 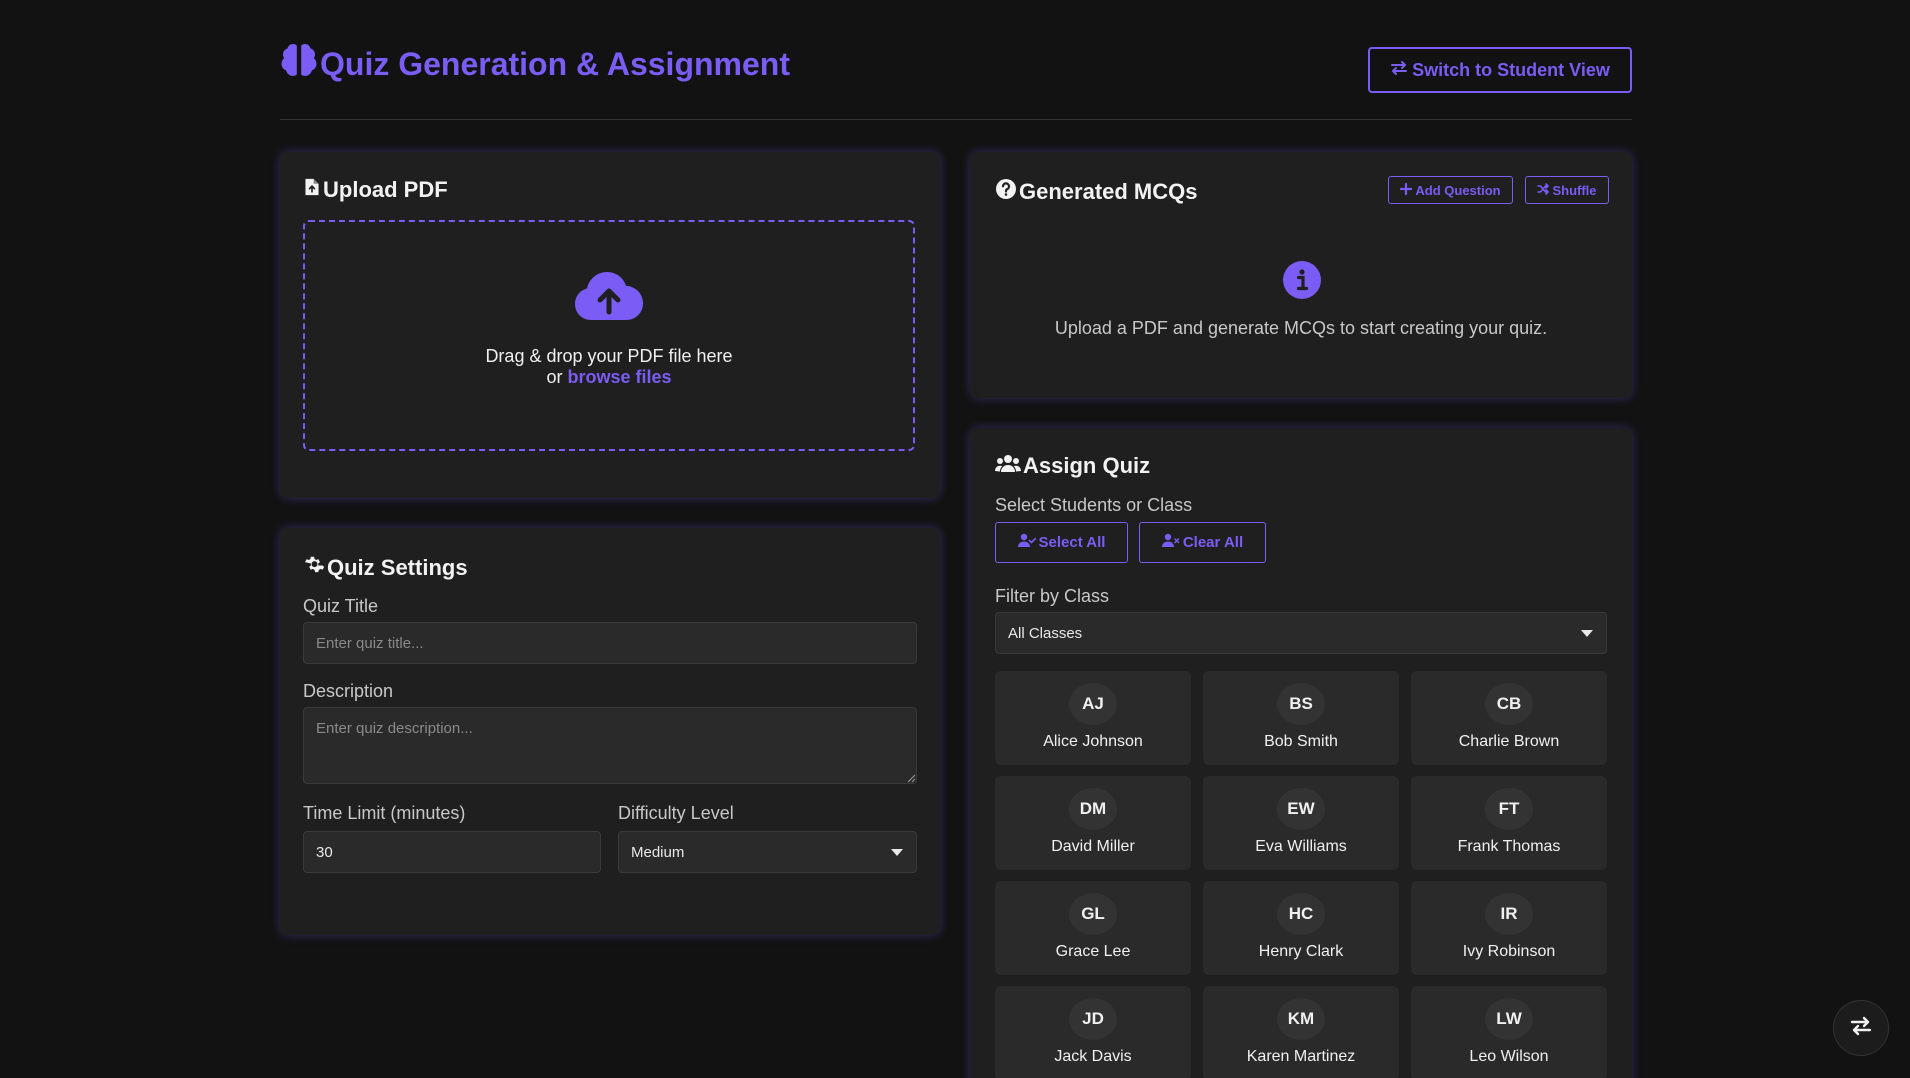 What do you see at coordinates (348, 691) in the screenshot?
I see `description-label: Description` at bounding box center [348, 691].